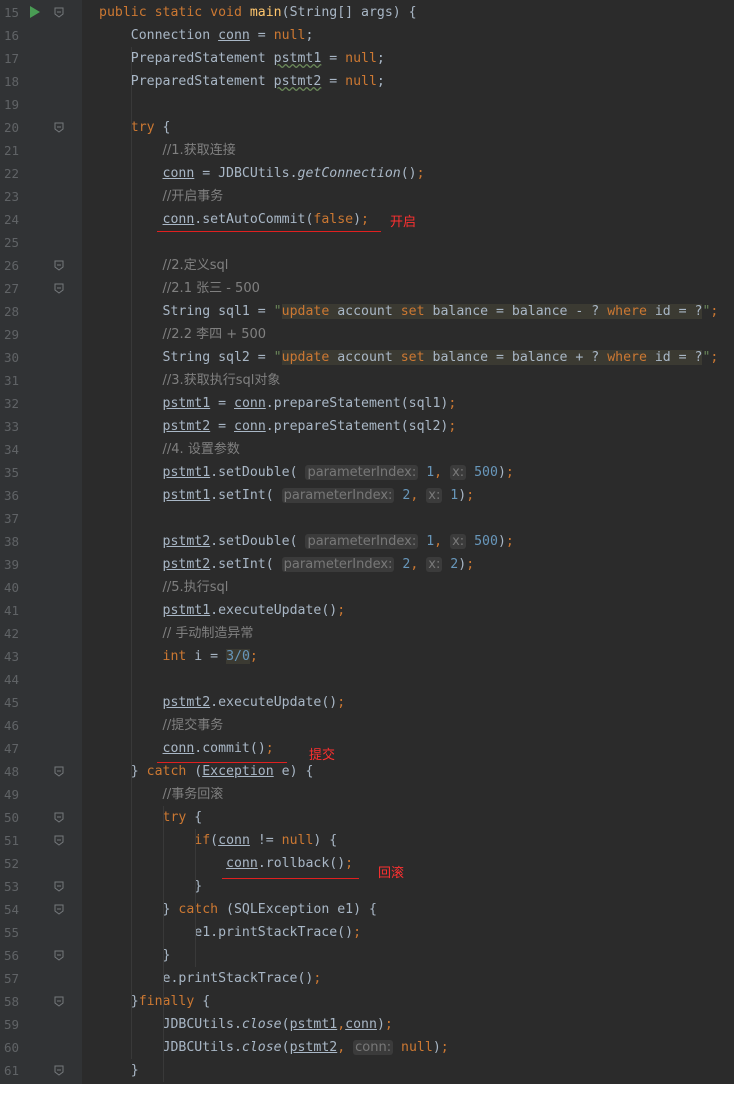 This screenshot has height=1110, width=750. Describe the element at coordinates (367, 58) in the screenshot. I see `code-line: 17 PreparedStatement pstmt1 = null;` at that location.